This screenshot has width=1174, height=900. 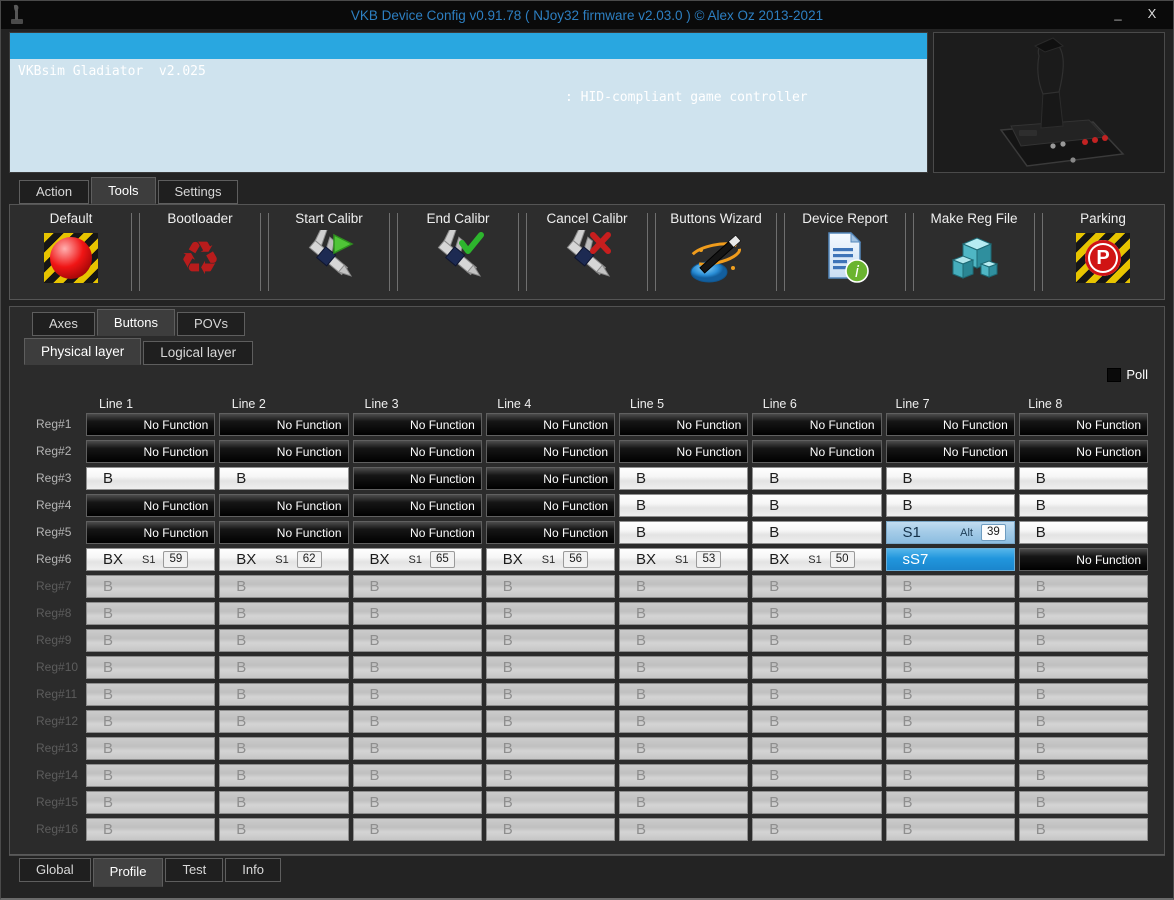 What do you see at coordinates (1062, 102) in the screenshot?
I see `joystick-image` at bounding box center [1062, 102].